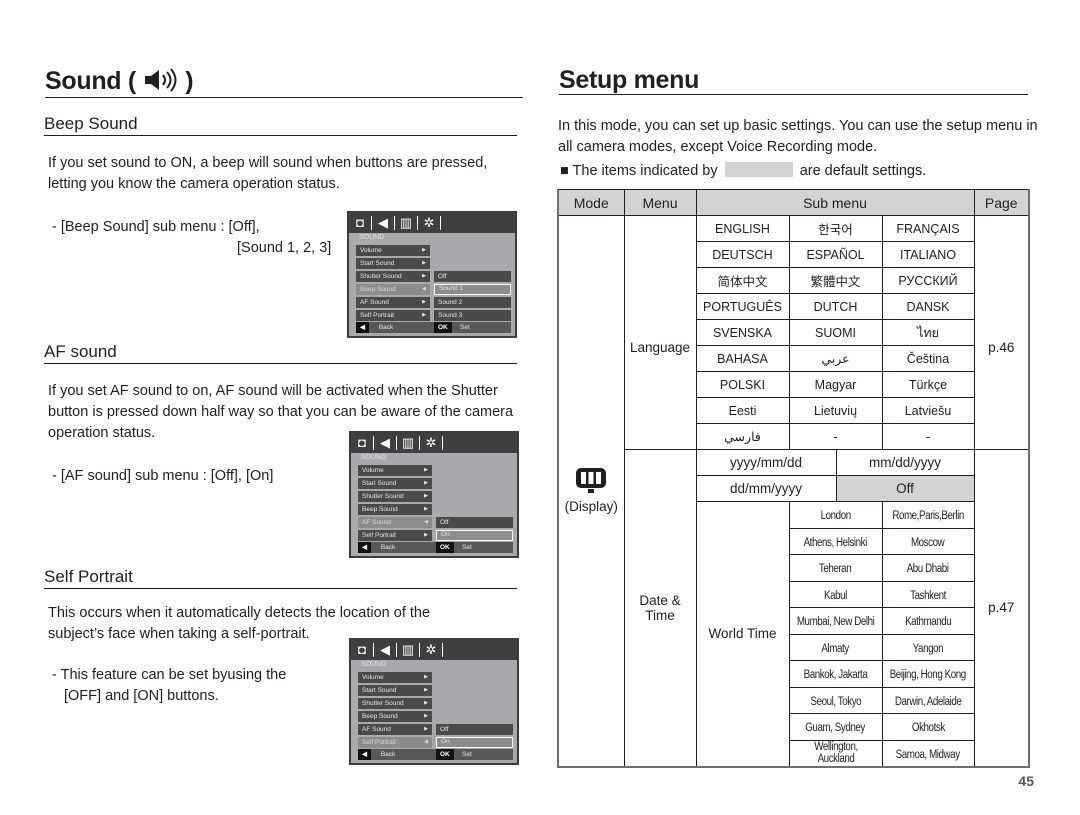 The height and width of the screenshot is (815, 1080). Describe the element at coordinates (766, 488) in the screenshot. I see `date-format-cell: dd/mm/yyyy` at that location.